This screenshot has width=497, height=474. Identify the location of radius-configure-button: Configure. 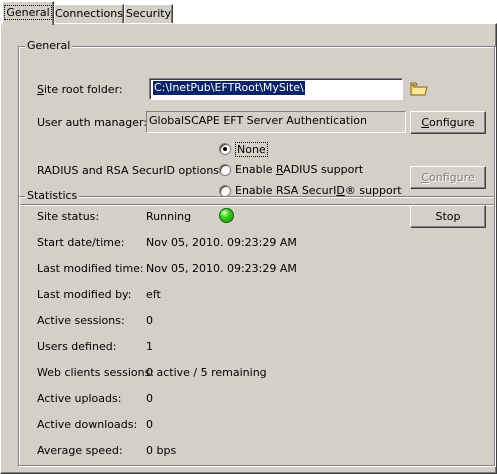
(448, 177).